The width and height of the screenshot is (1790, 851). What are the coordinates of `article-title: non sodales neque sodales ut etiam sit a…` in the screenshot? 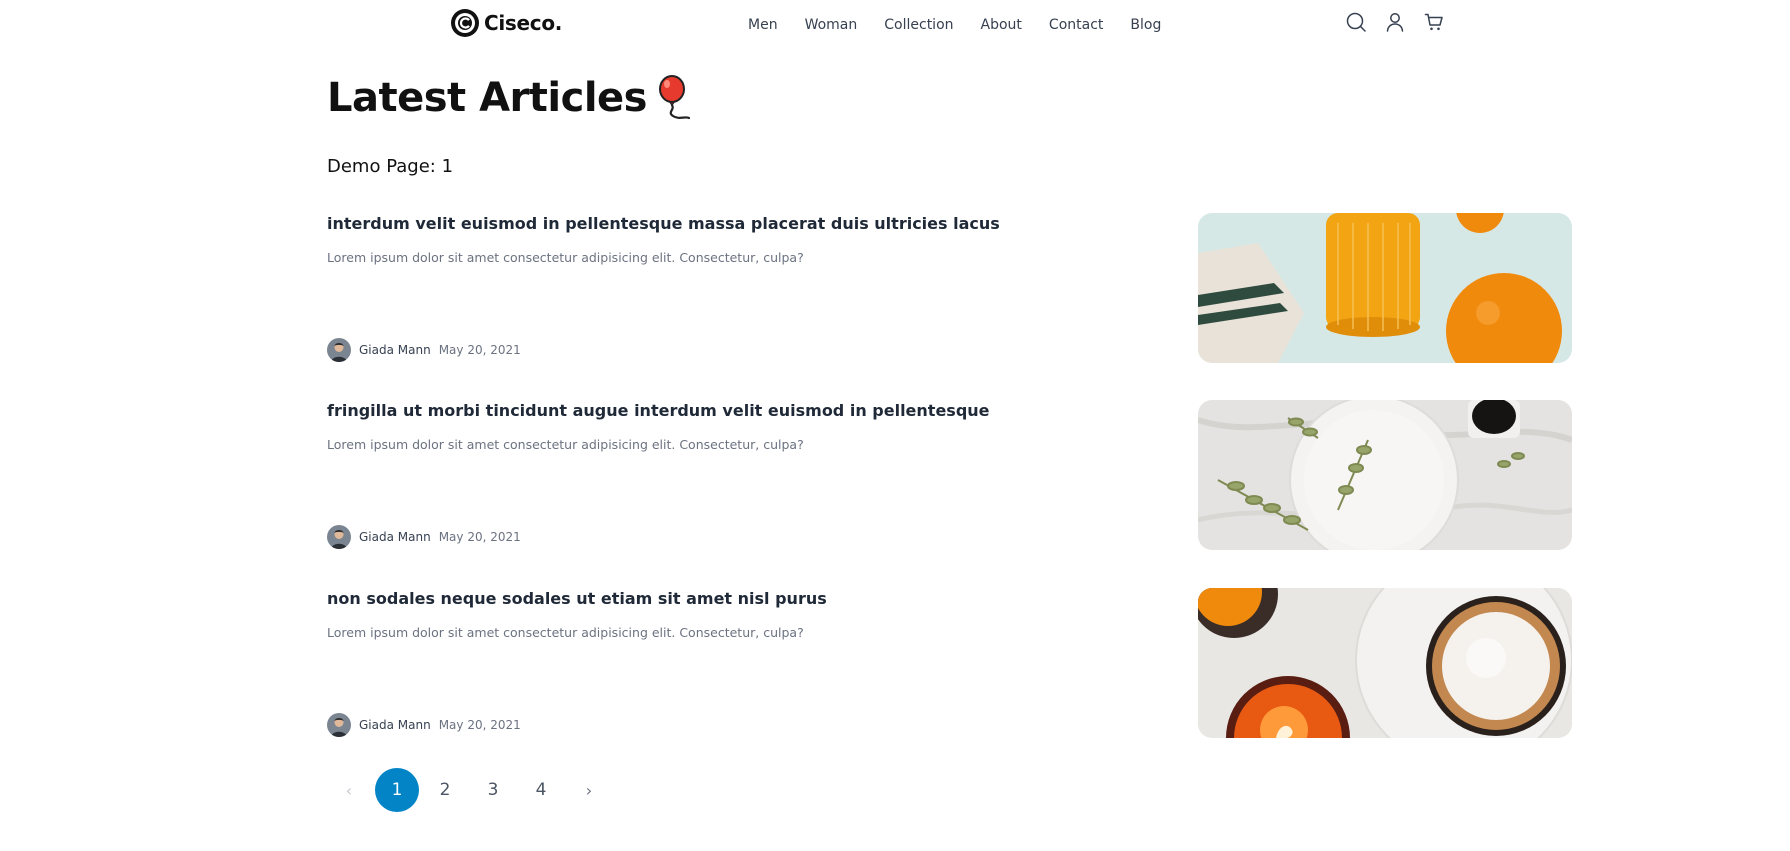 It's located at (577, 598).